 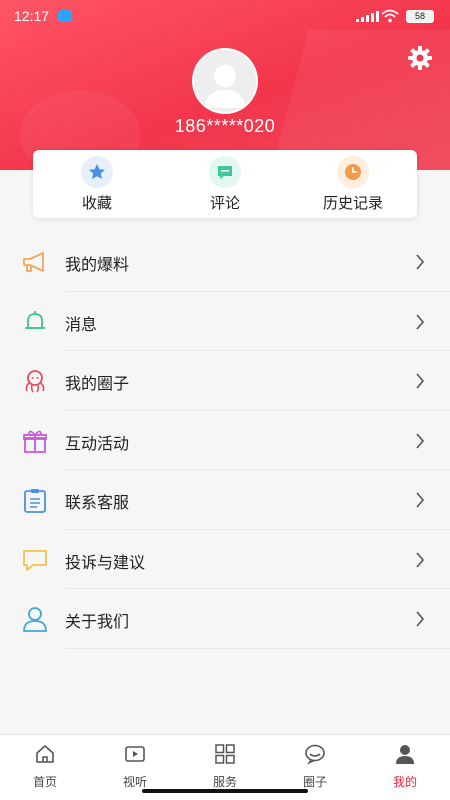 What do you see at coordinates (97, 264) in the screenshot?
I see `menu-item-label: 我的爆料` at bounding box center [97, 264].